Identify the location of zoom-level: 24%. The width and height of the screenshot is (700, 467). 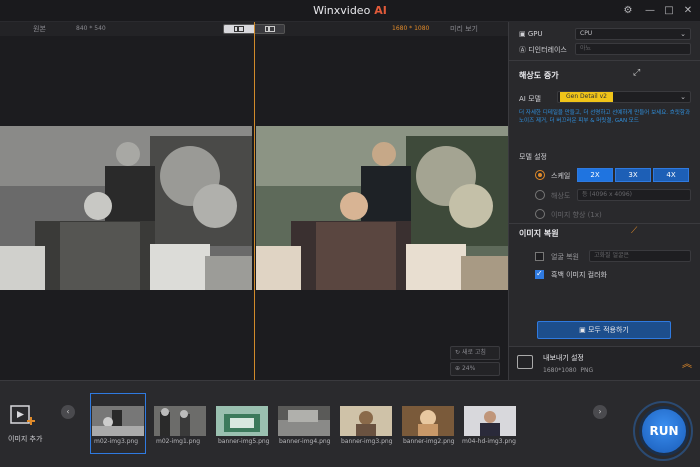
(468, 368).